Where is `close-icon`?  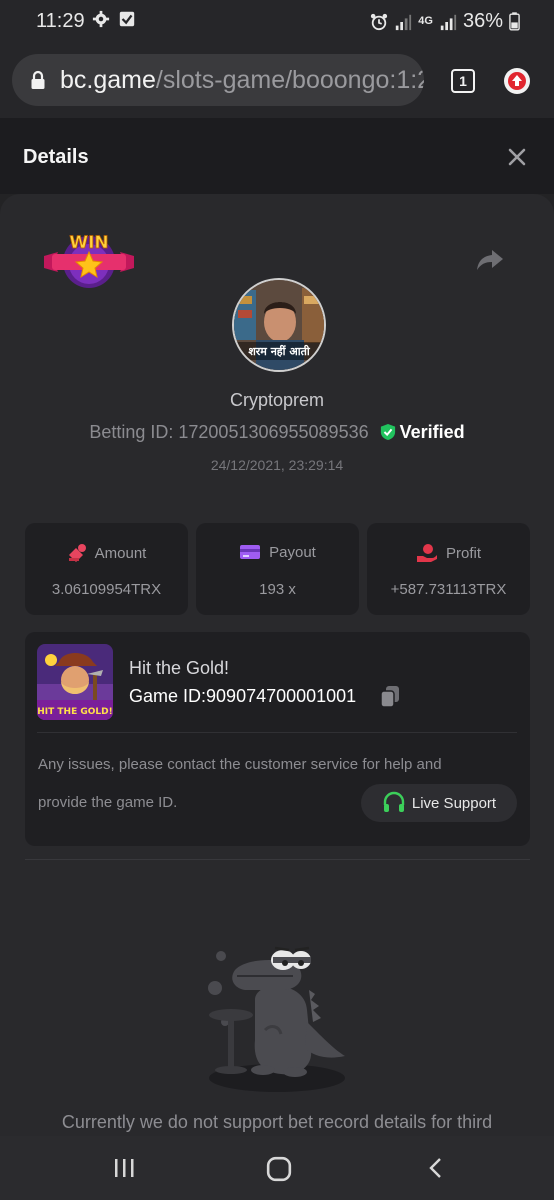 close-icon is located at coordinates (517, 157).